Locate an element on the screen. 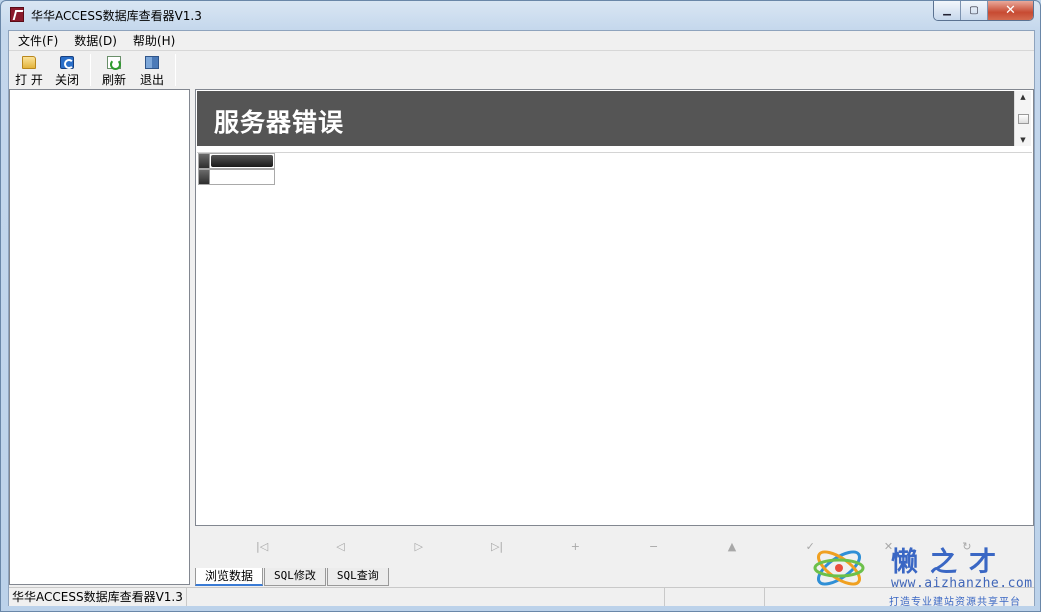 This screenshot has width=1041, height=612. grid-header-row is located at coordinates (236, 161).